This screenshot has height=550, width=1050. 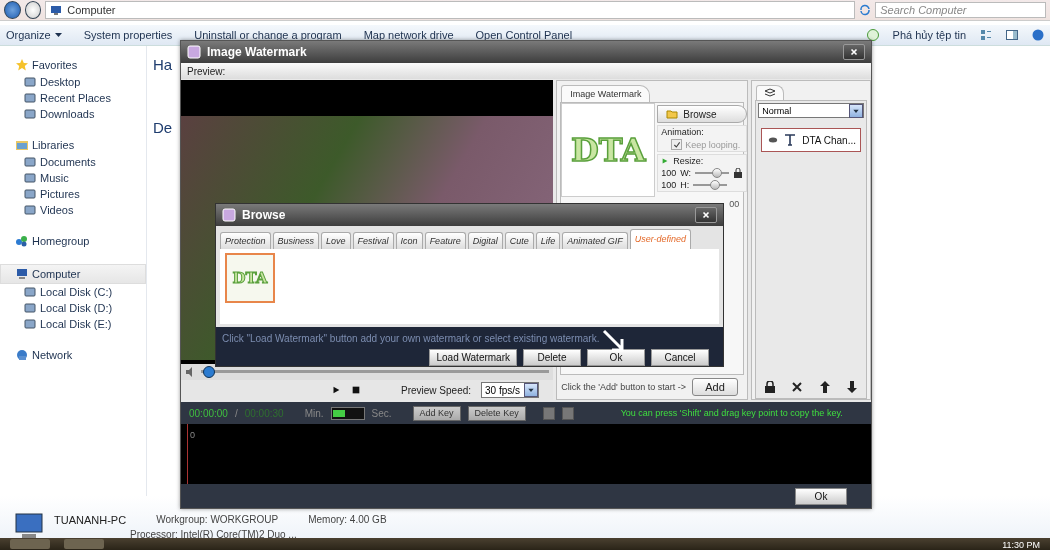 I want to click on axis-label: W:, so click(x=686, y=173).